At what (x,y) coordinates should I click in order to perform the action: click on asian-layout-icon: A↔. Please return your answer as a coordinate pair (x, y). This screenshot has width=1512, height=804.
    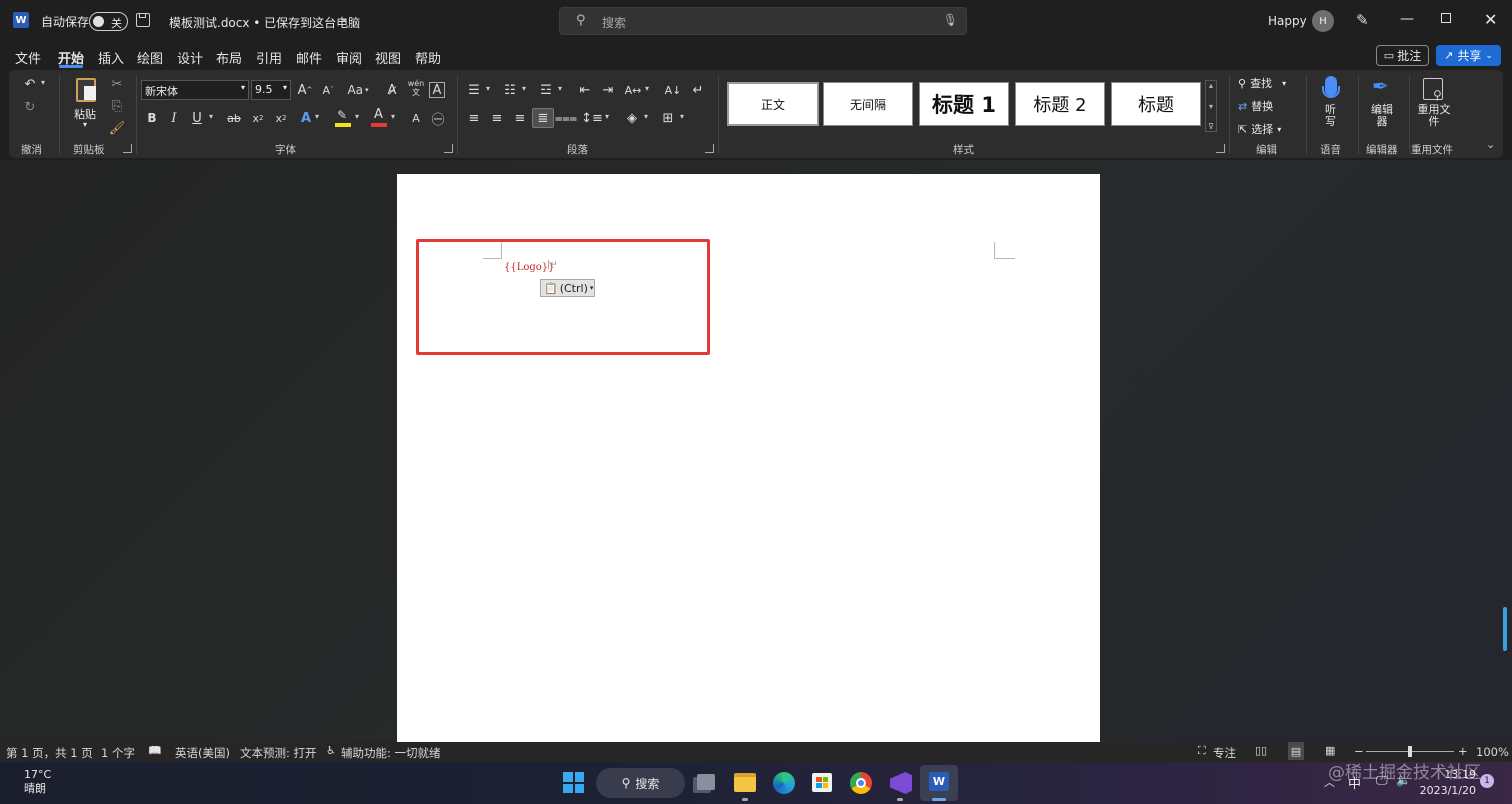
    Looking at the image, I should click on (633, 90).